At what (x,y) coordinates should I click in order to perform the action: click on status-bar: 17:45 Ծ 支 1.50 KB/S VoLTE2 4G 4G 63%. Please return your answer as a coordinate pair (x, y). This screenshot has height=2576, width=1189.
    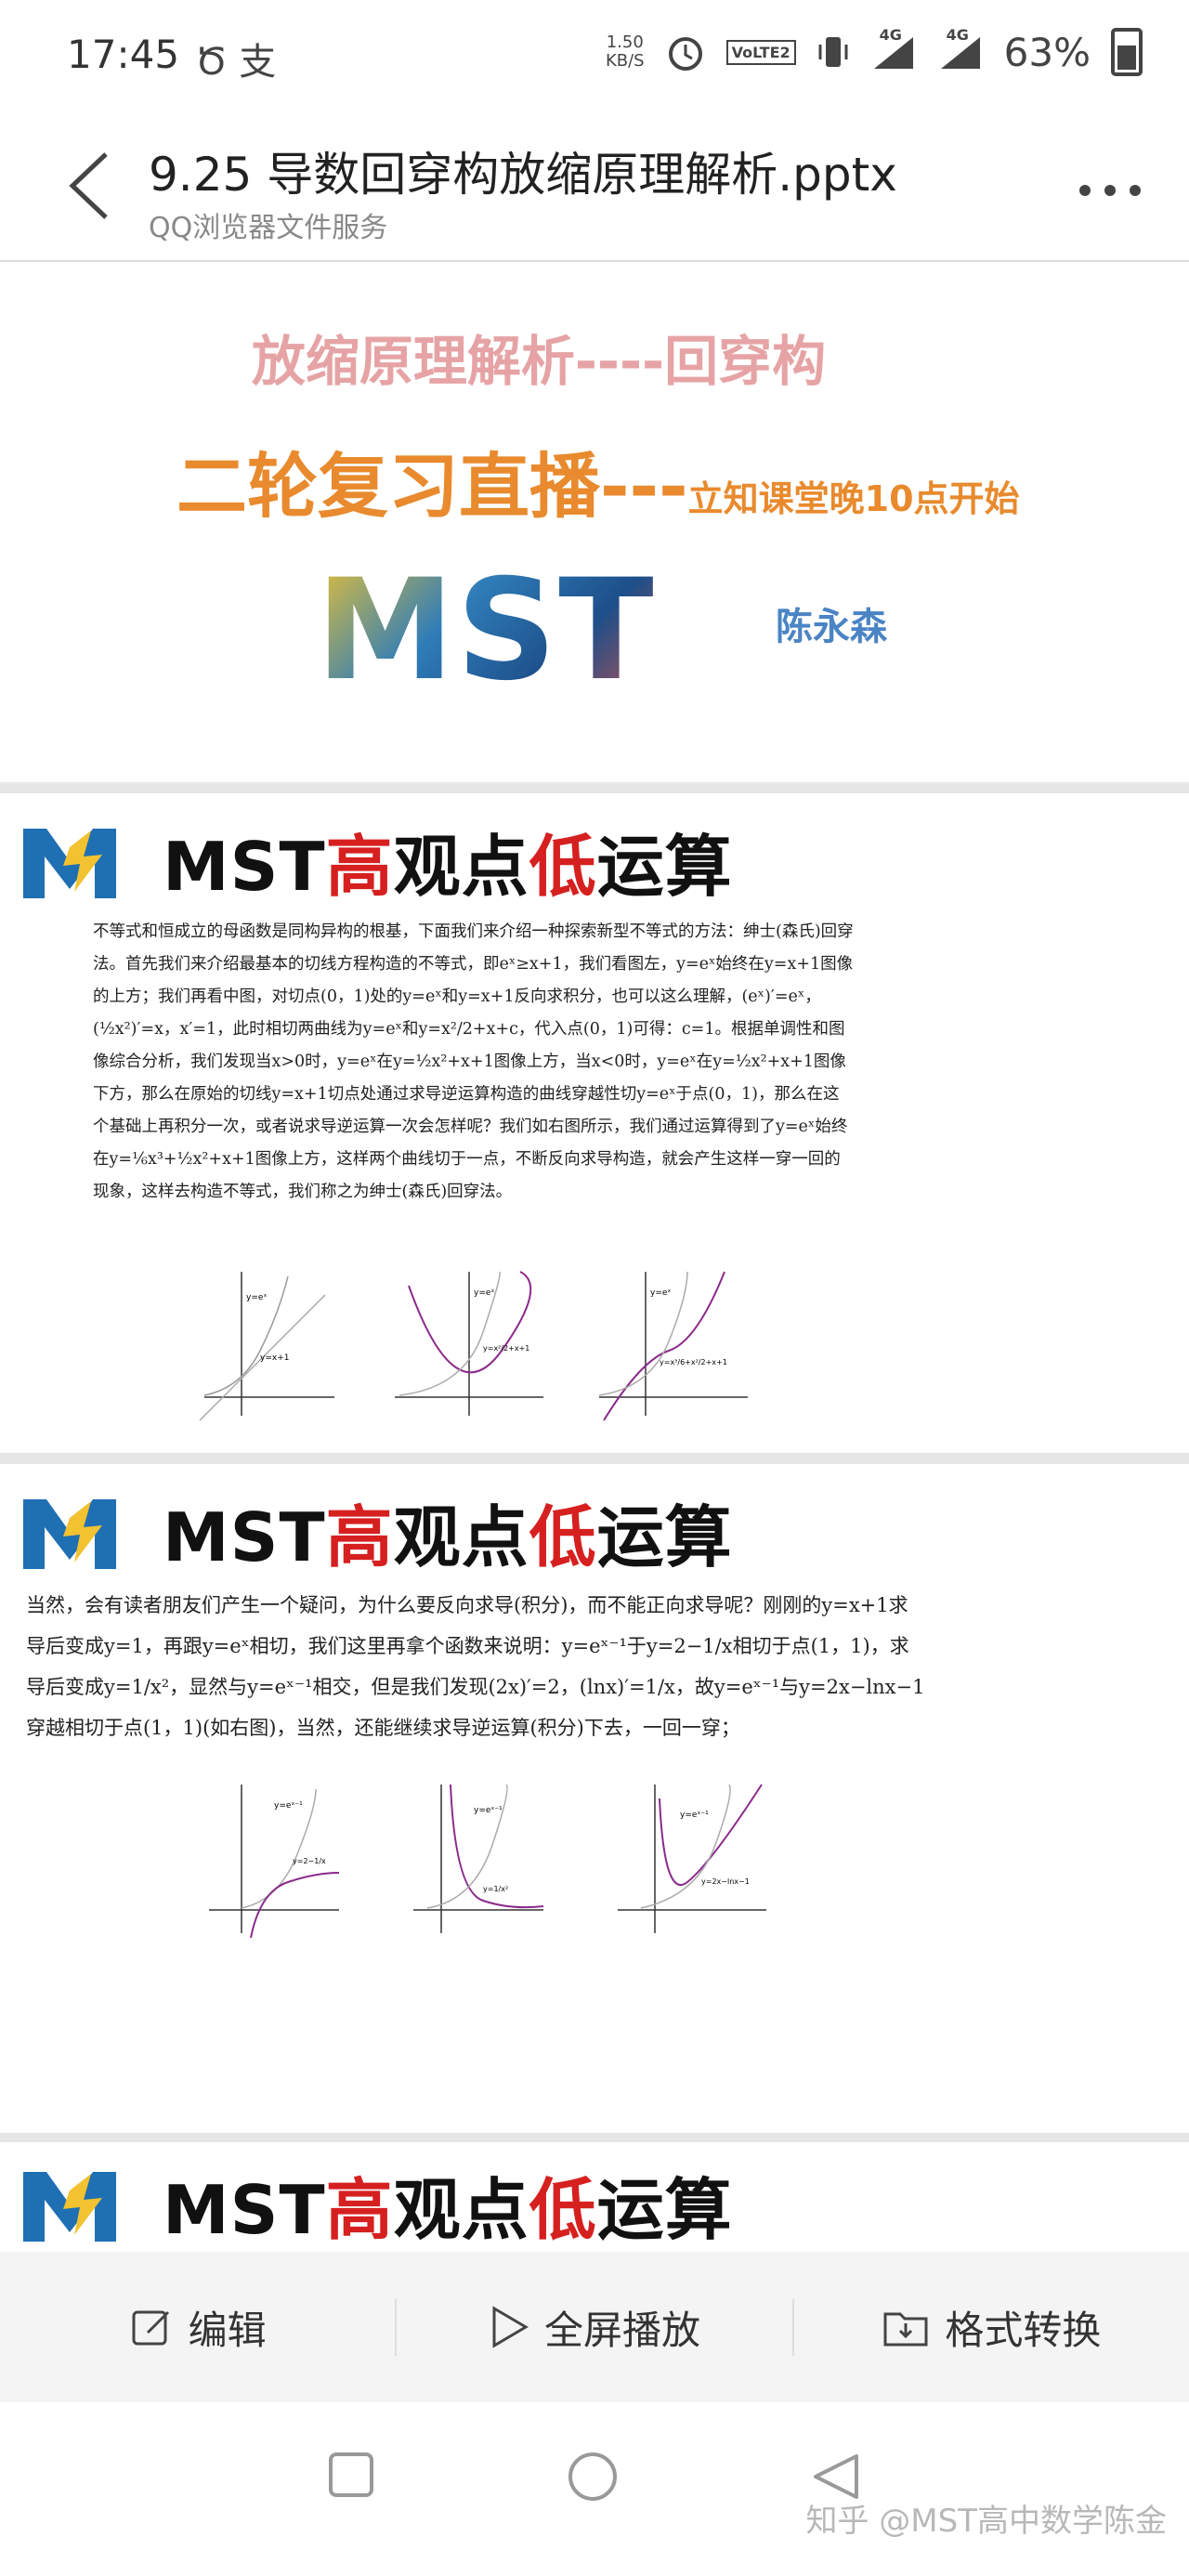
    Looking at the image, I should click on (594, 56).